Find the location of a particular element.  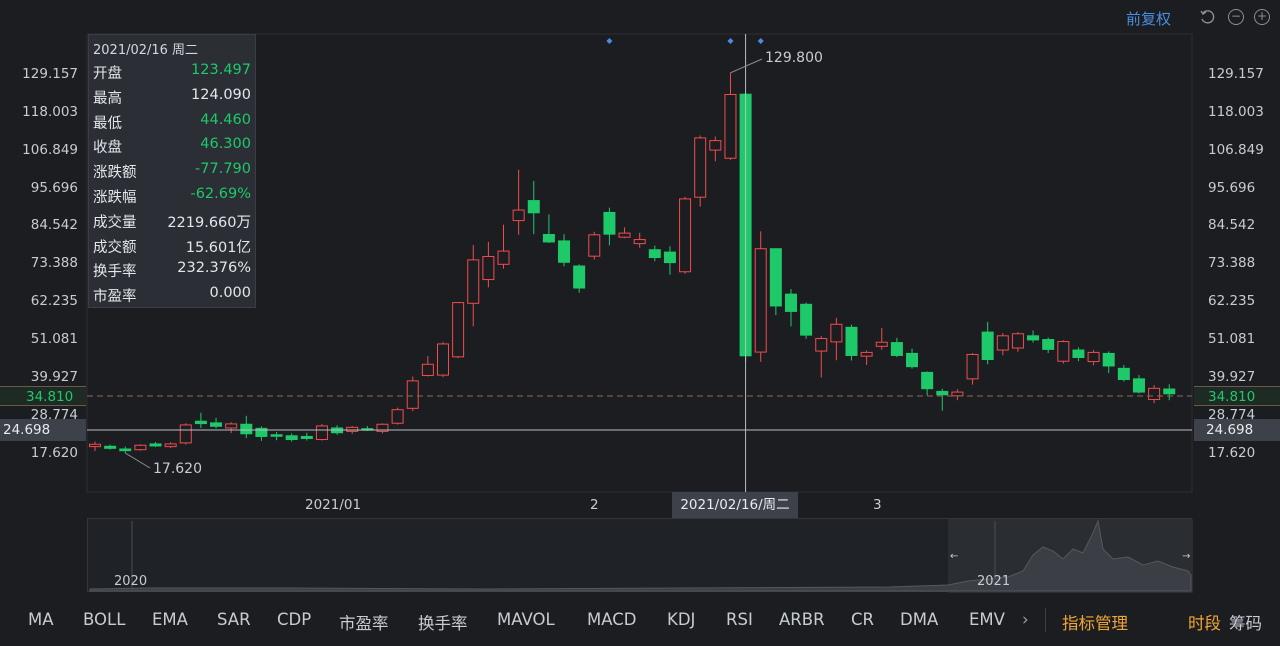

indicator-tab: SAR is located at coordinates (234, 619).